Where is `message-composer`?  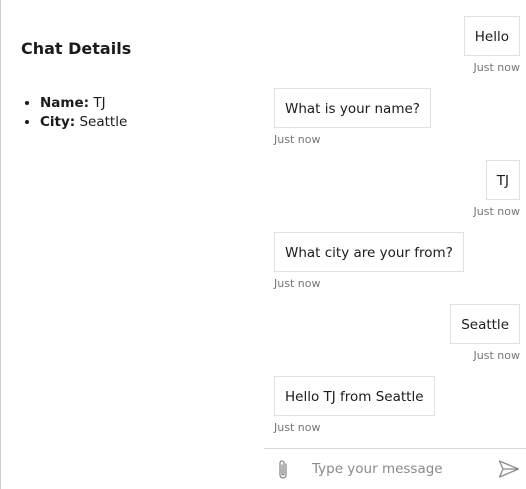 message-composer is located at coordinates (395, 468).